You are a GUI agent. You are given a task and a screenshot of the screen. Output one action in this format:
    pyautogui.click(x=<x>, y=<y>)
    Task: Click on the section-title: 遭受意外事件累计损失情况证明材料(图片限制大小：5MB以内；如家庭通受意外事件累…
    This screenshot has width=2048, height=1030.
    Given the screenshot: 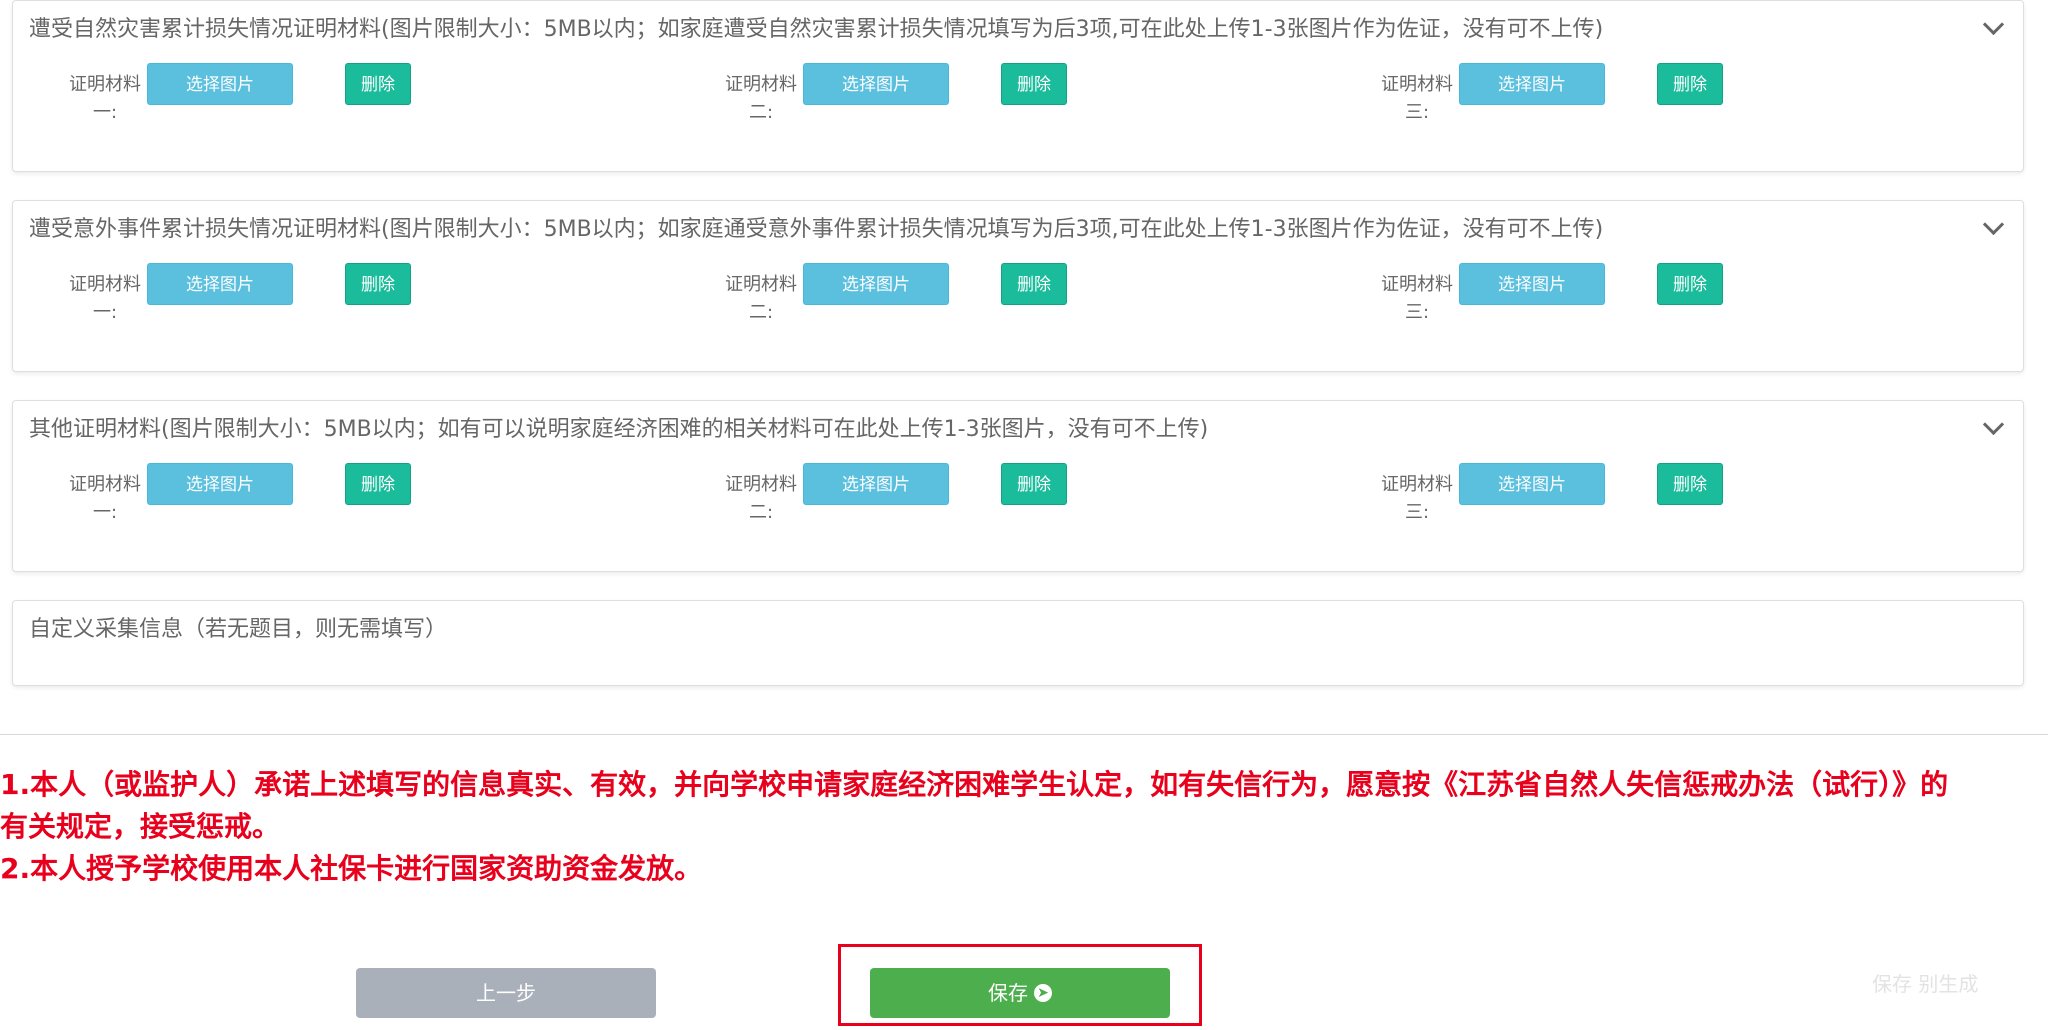 What is the action you would take?
    pyautogui.click(x=816, y=229)
    